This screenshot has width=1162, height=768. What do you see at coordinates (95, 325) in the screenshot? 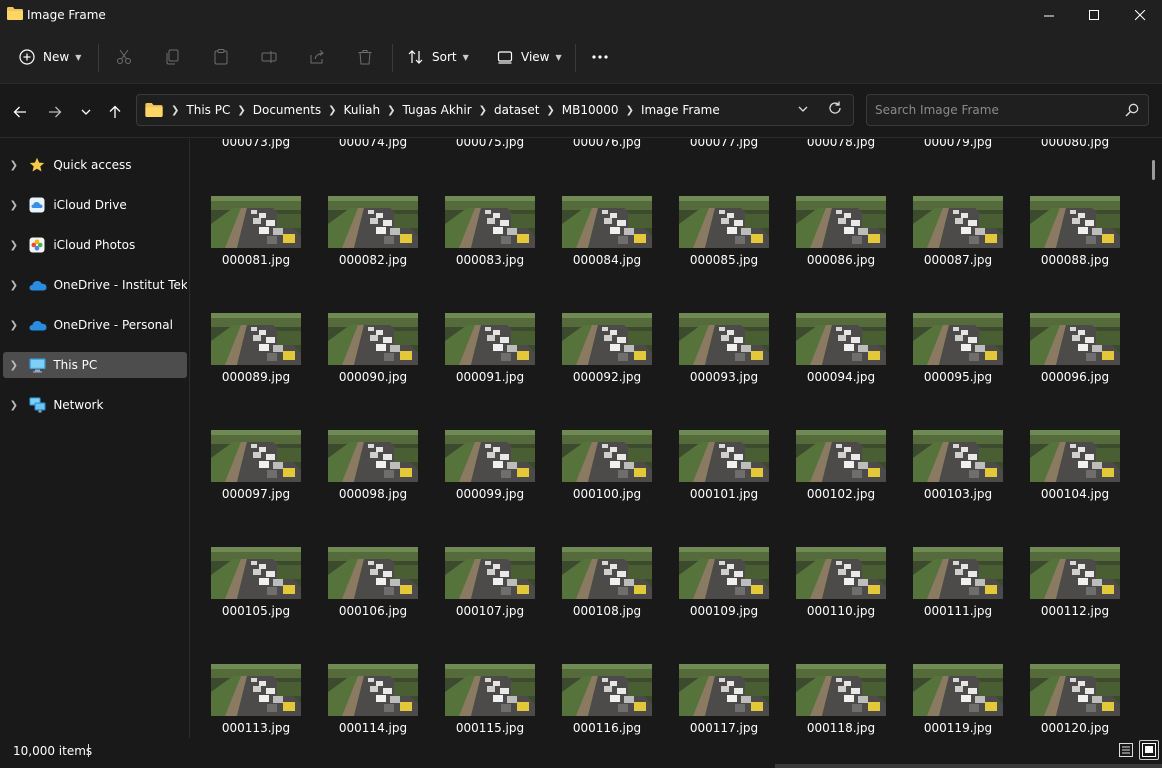
I see `sidebar-item-onedrive-personal: ❯ OneDrive - Personal` at bounding box center [95, 325].